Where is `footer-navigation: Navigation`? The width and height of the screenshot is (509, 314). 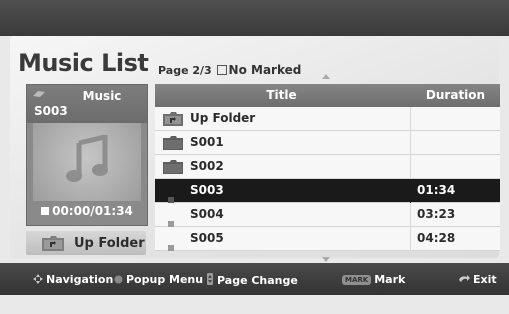
footer-navigation: Navigation is located at coordinates (73, 279).